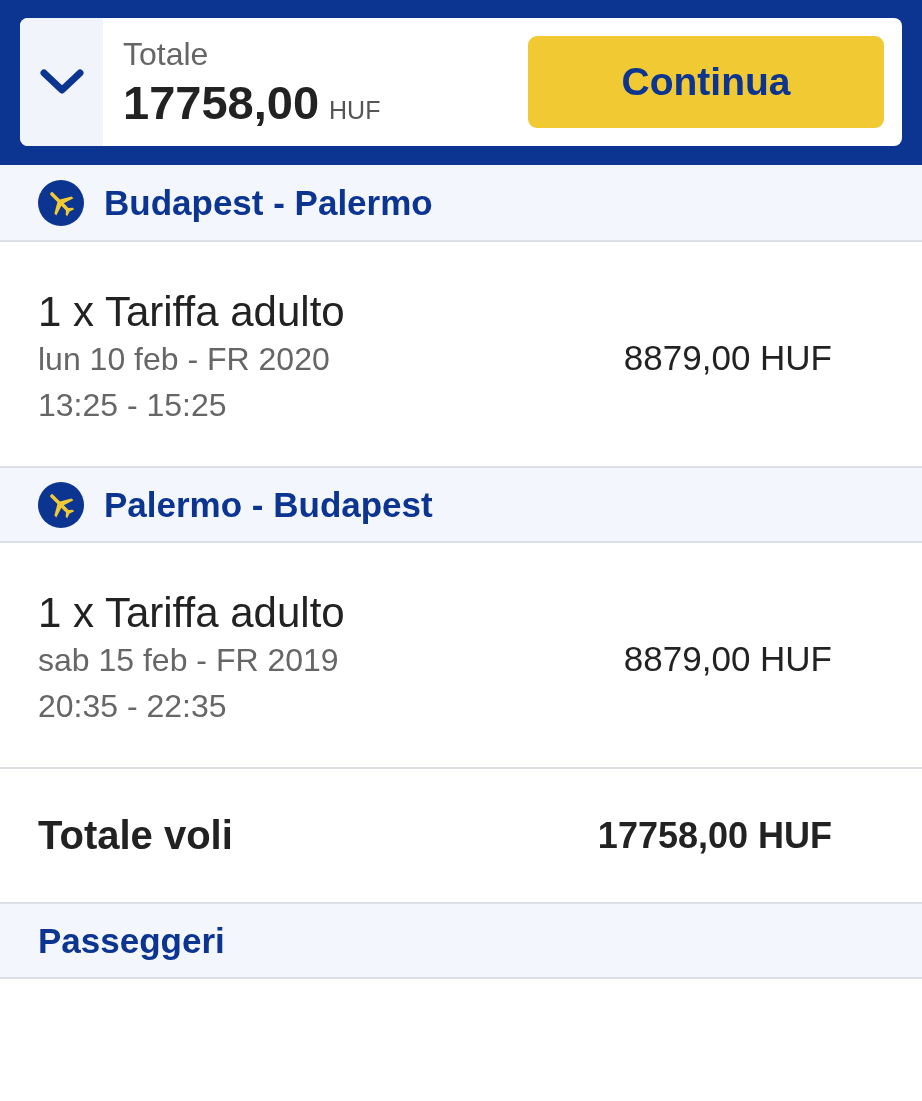  I want to click on flight-time: 13:25 - 15:25, so click(133, 405).